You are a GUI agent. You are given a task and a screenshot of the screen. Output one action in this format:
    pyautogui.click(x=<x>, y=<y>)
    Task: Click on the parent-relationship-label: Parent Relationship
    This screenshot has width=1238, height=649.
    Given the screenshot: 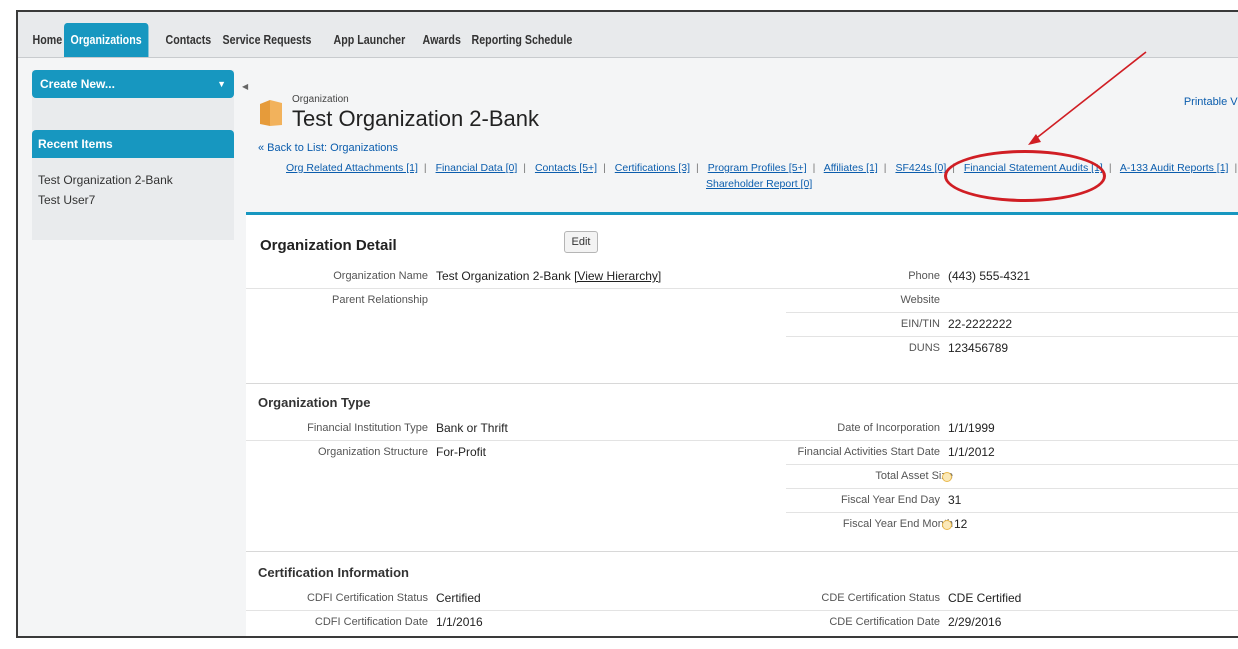 What is the action you would take?
    pyautogui.click(x=379, y=300)
    